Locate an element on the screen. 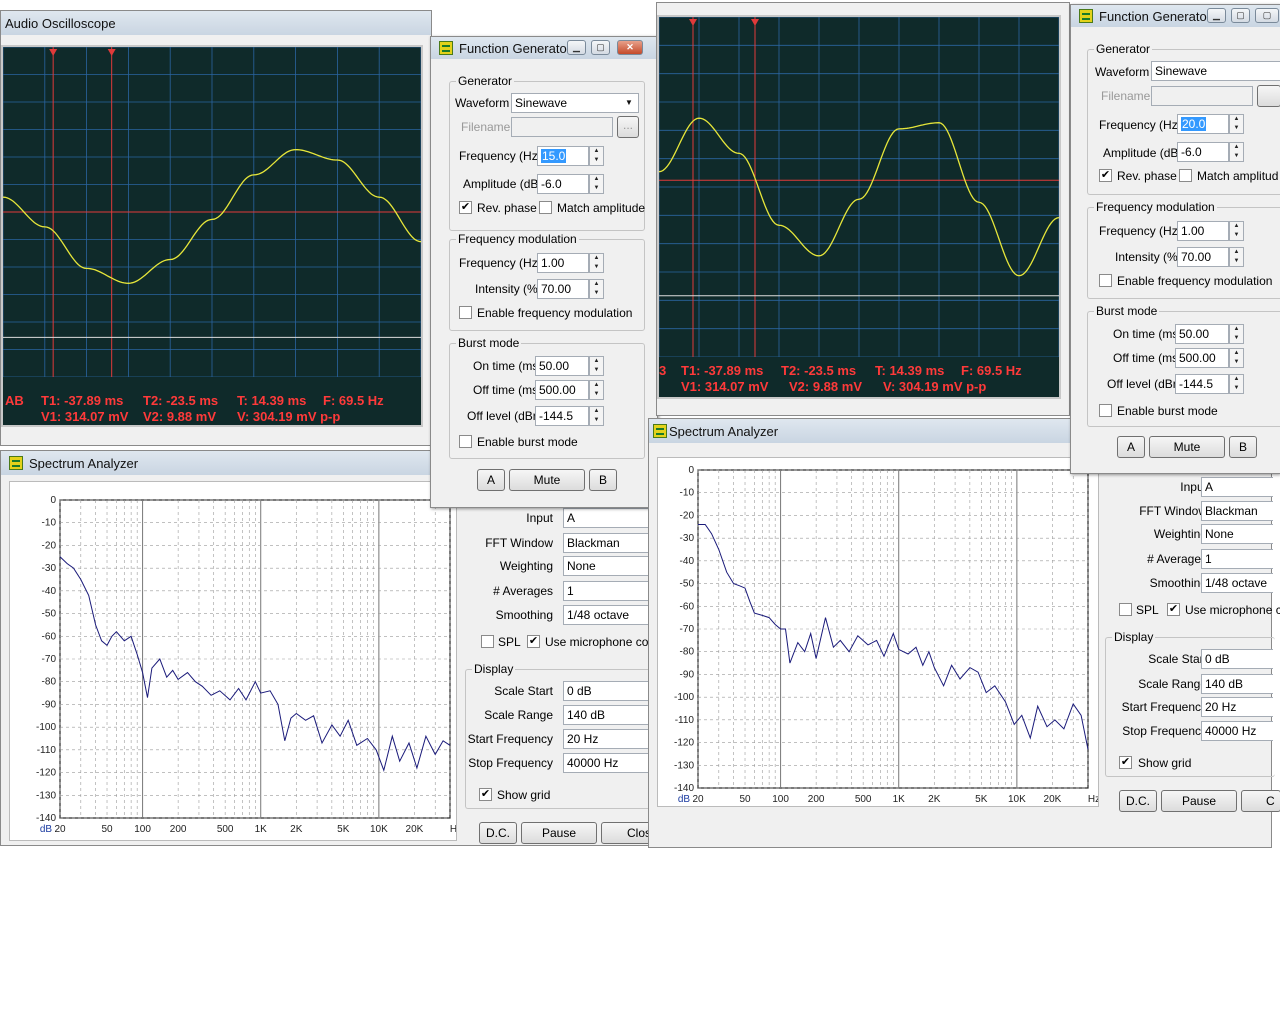  rev-phase-label: Rev. phase is located at coordinates (1147, 176).